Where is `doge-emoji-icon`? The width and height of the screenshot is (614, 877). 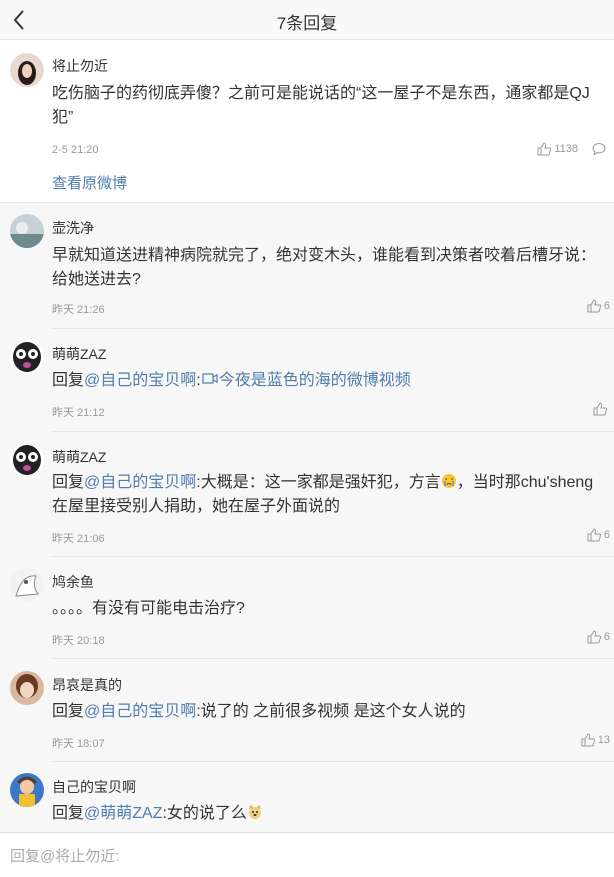
doge-emoji-icon is located at coordinates (254, 811).